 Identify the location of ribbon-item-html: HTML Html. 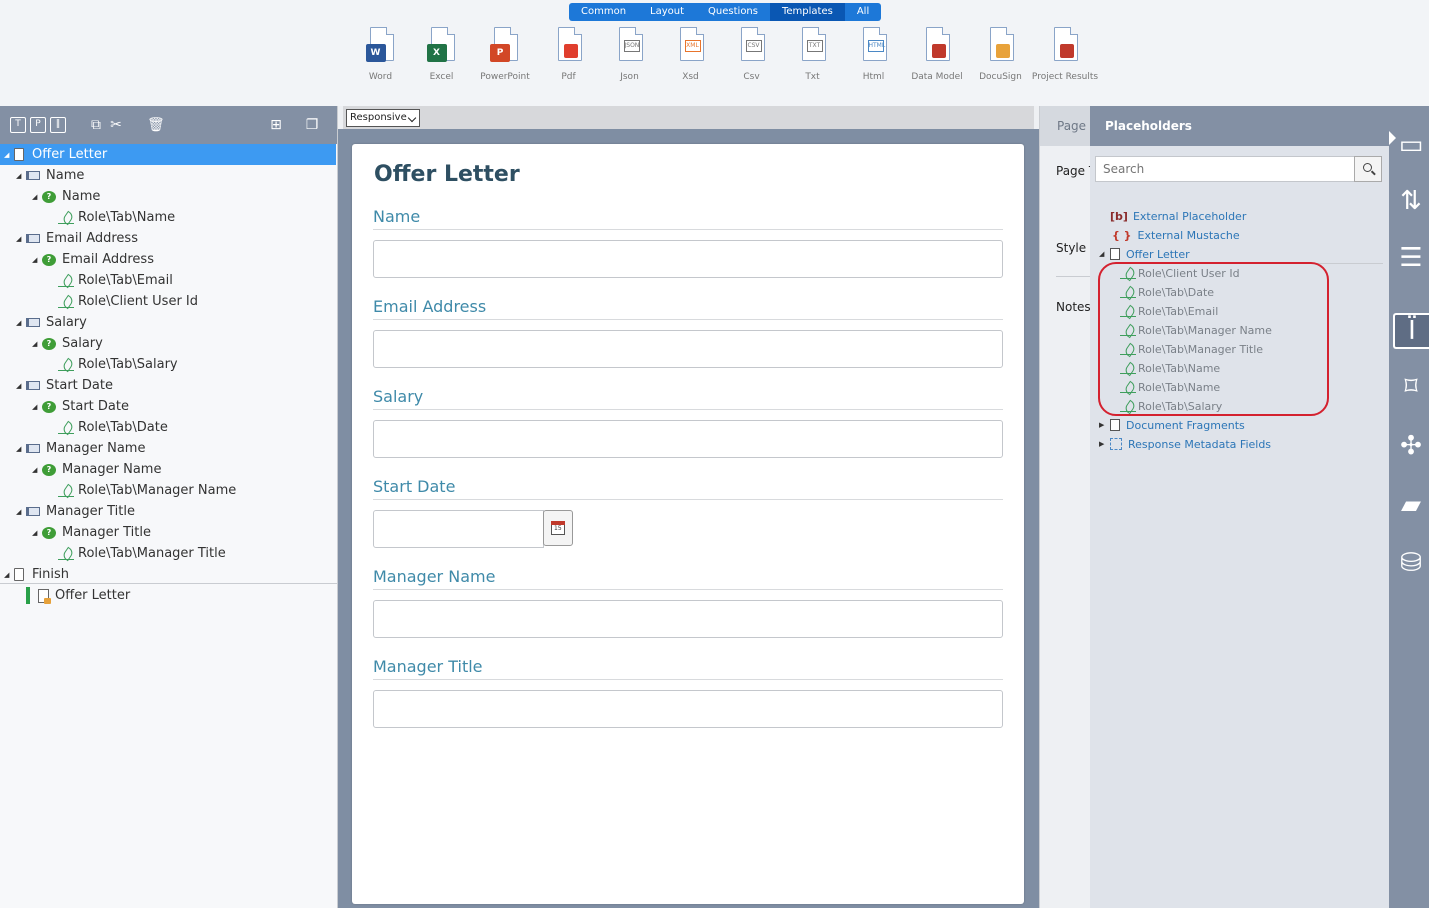
(873, 58).